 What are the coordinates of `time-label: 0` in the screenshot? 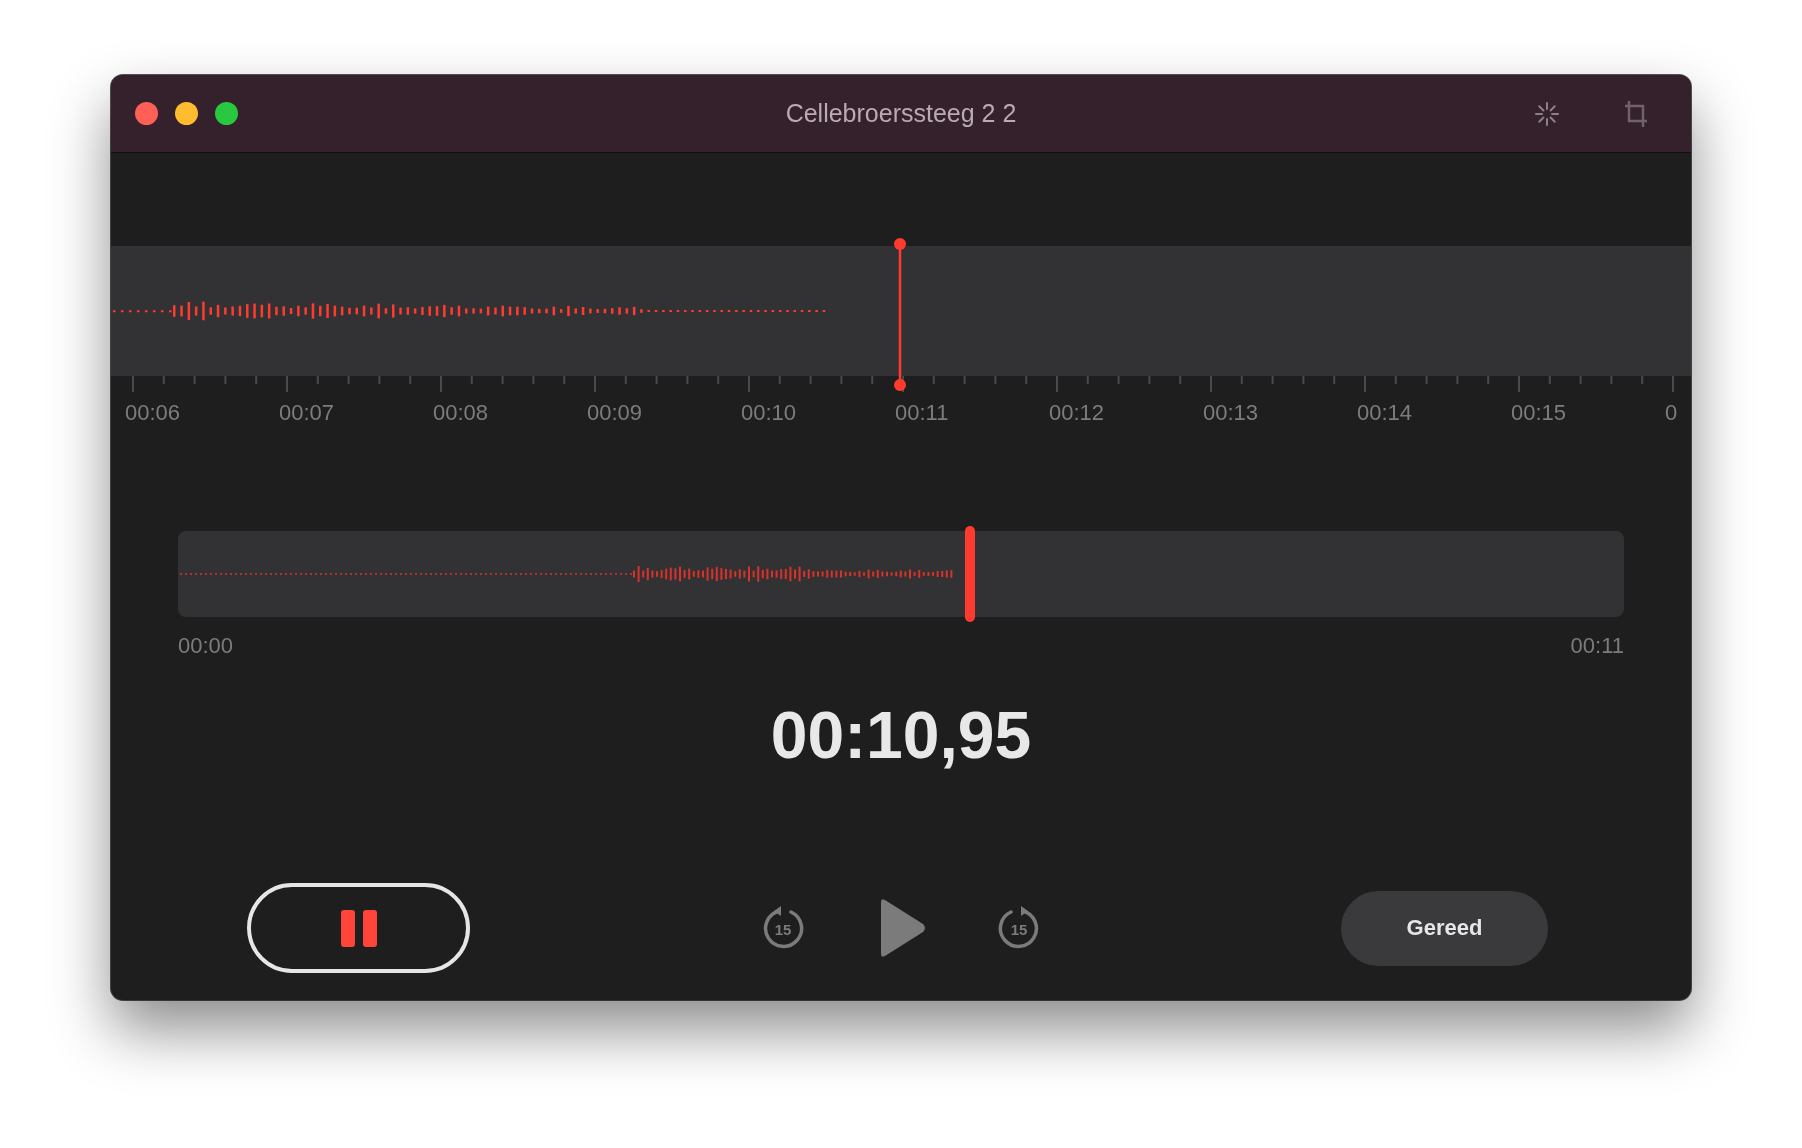 It's located at (1672, 413).